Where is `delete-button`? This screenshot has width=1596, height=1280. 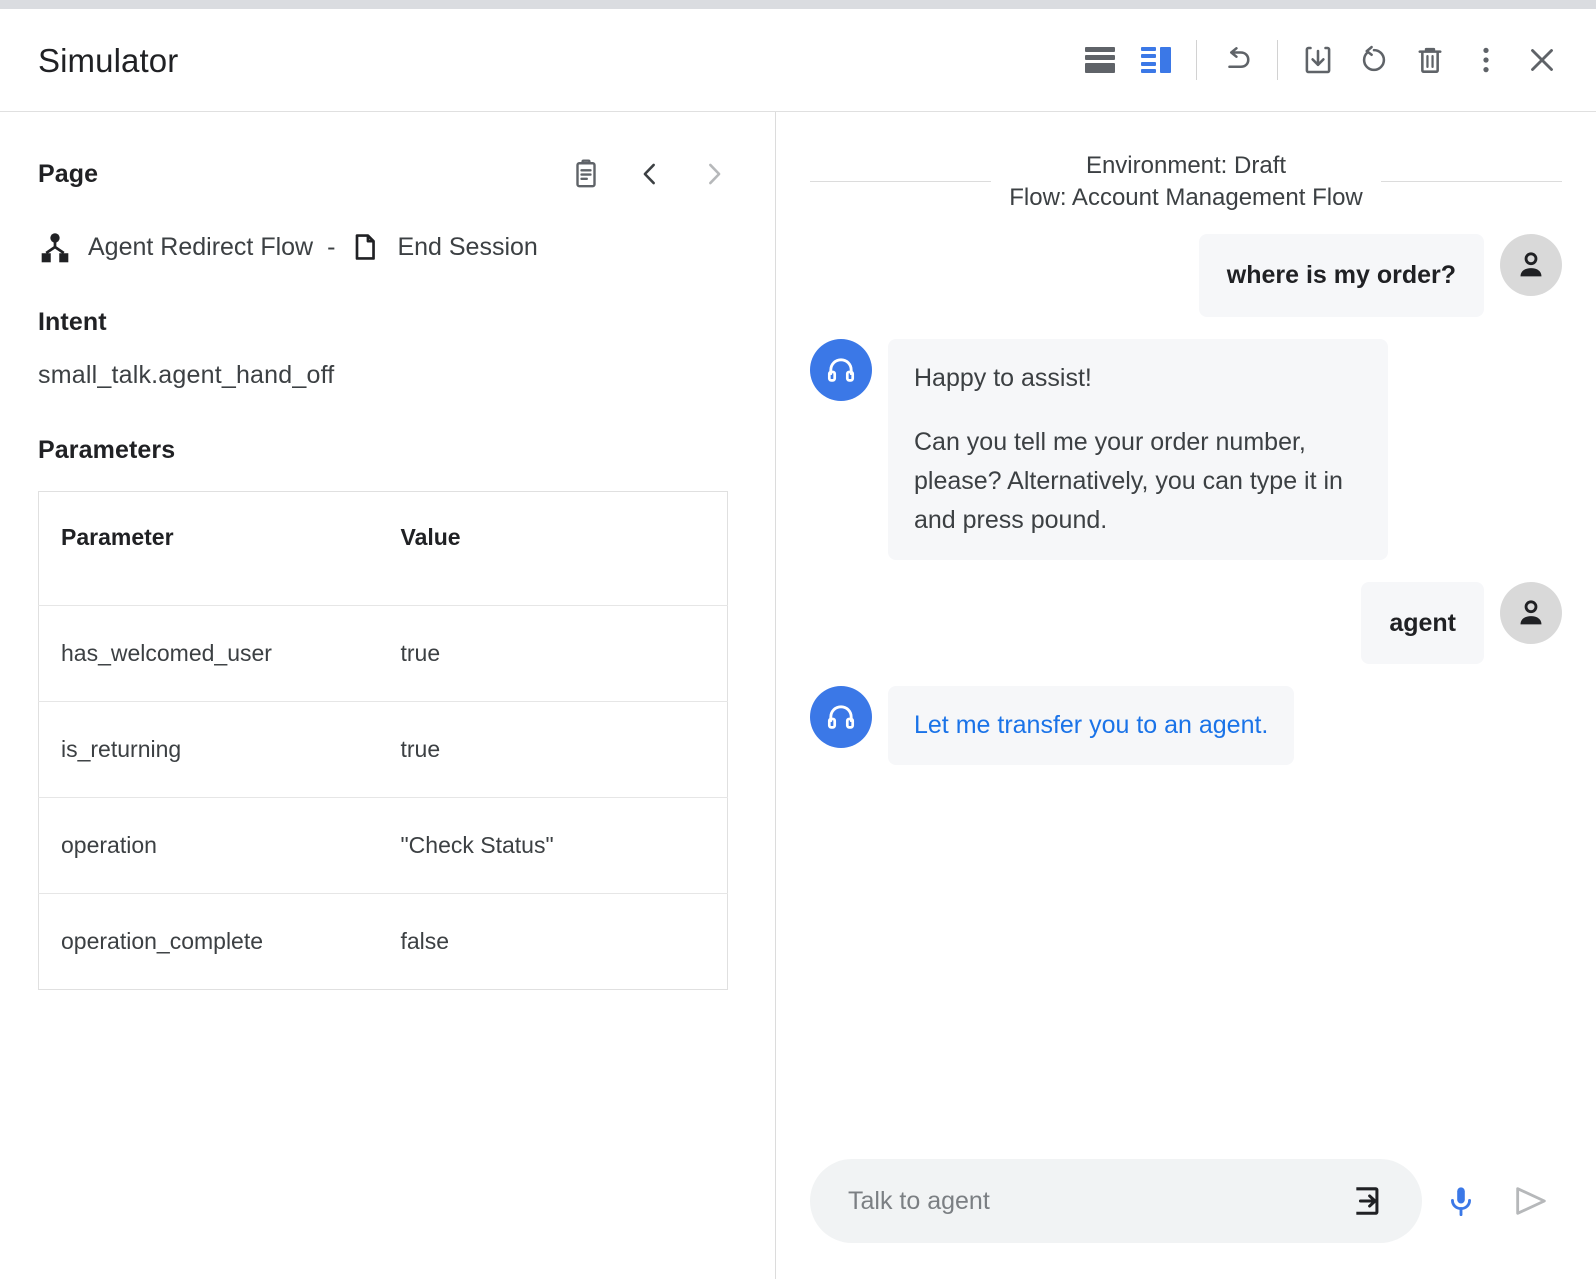 delete-button is located at coordinates (1430, 60).